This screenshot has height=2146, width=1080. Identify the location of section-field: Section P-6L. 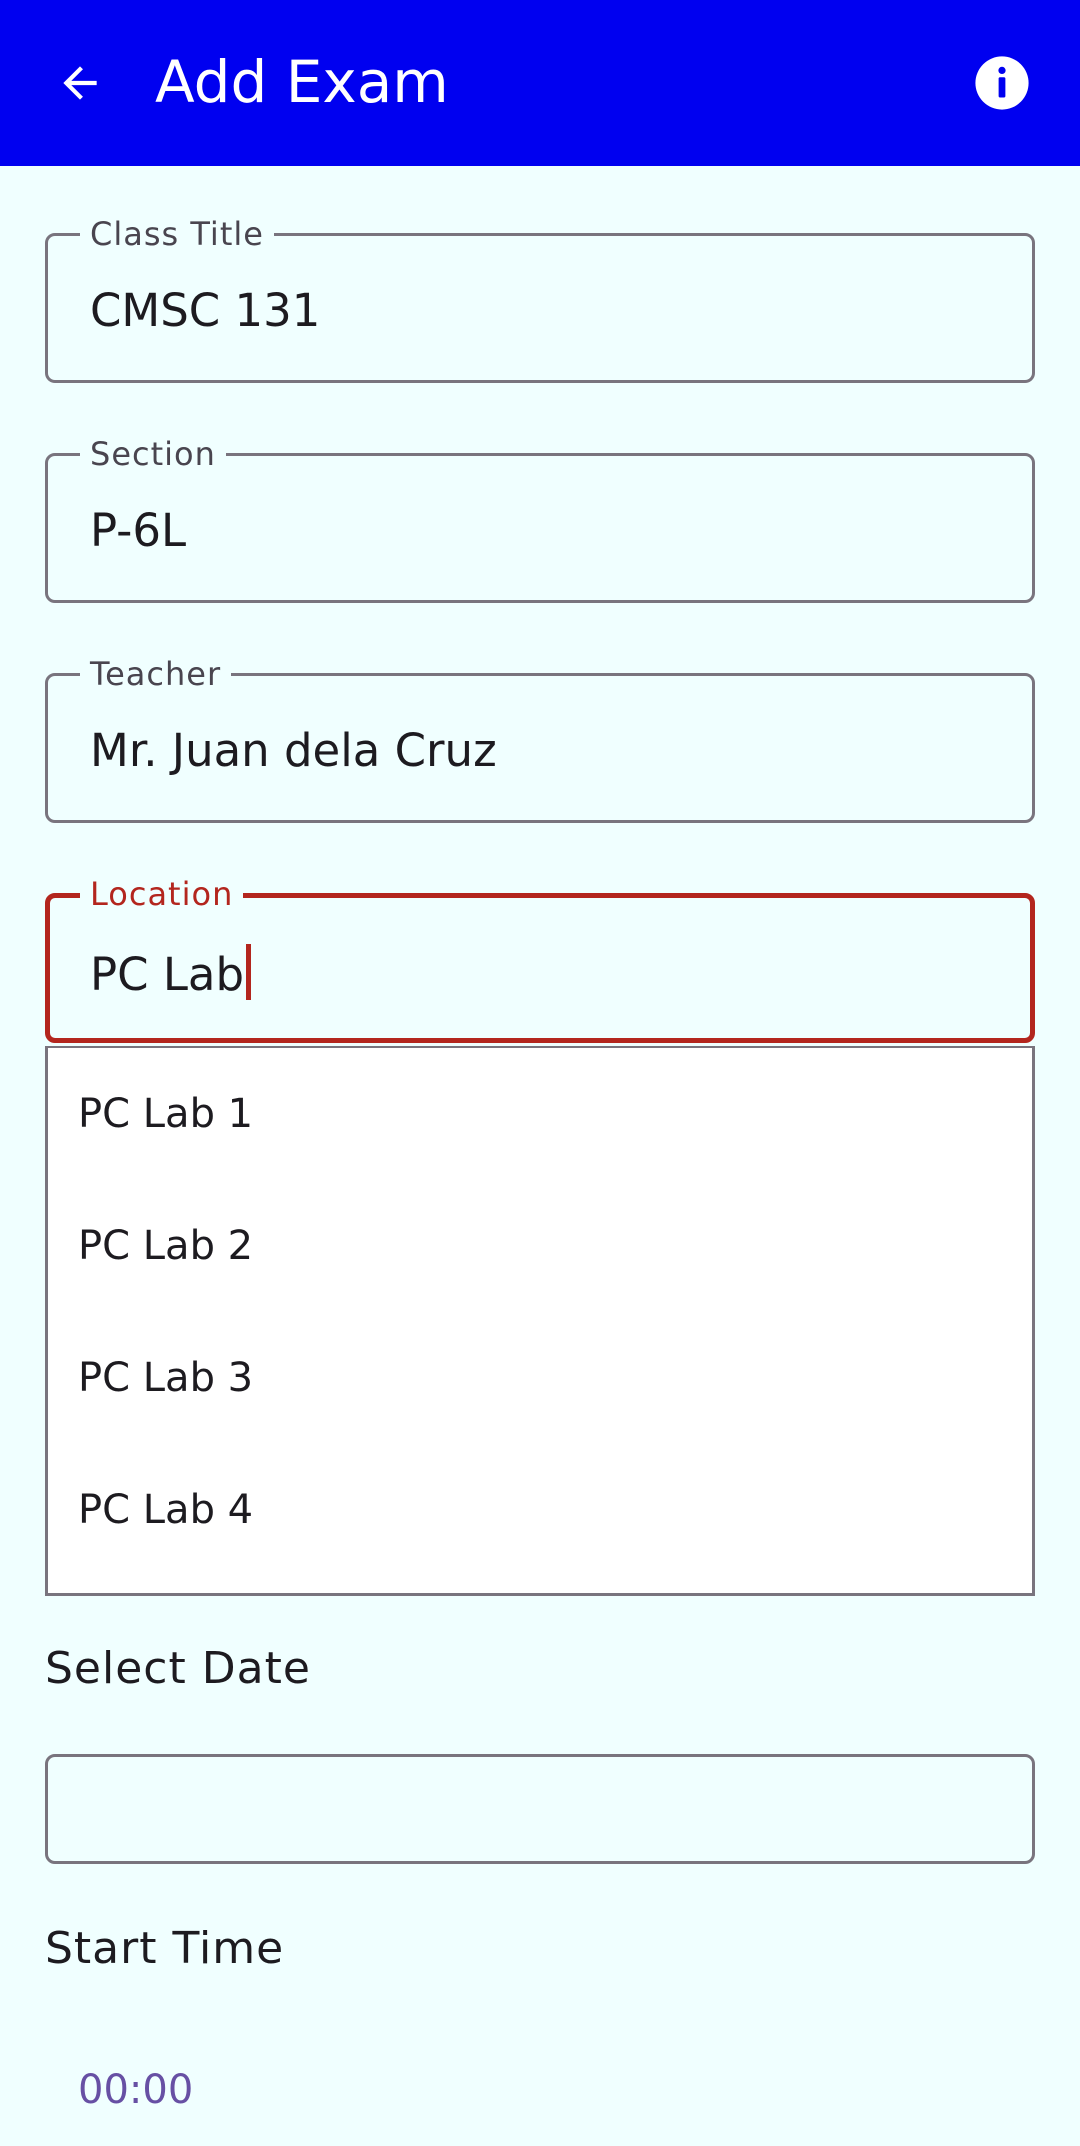
(540, 519).